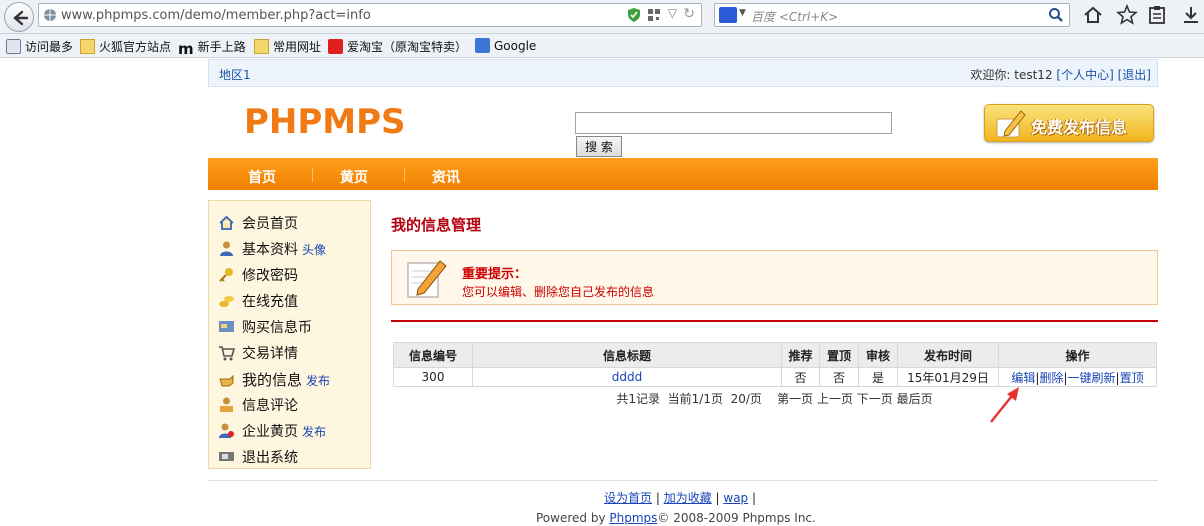  Describe the element at coordinates (839, 377) in the screenshot. I see `cell-top: 否` at that location.